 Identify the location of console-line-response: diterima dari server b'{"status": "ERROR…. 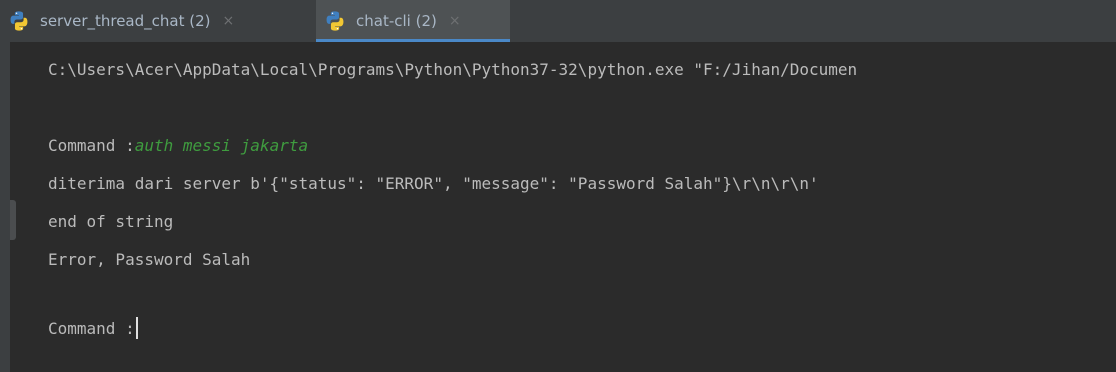
(433, 183).